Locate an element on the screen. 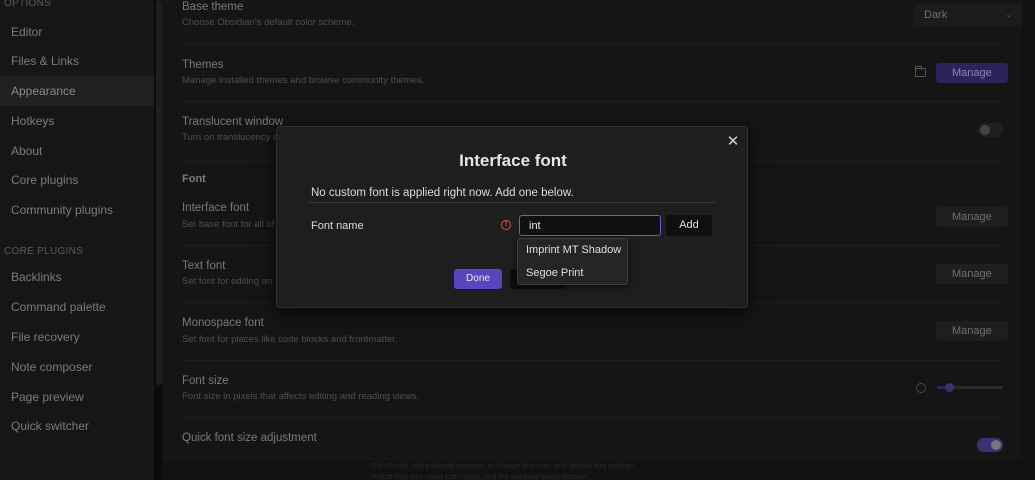 The width and height of the screenshot is (1035, 480). setting-description: Turn on translucency e is located at coordinates (230, 137).